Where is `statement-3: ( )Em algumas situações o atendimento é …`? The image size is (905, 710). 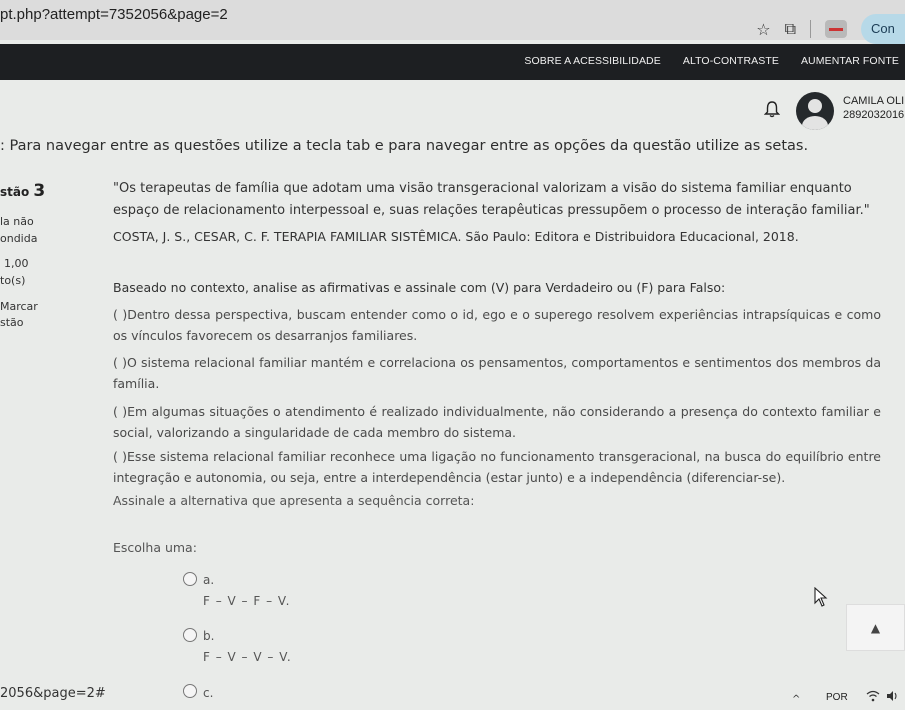 statement-3: ( )Em algumas situações o atendimento é … is located at coordinates (497, 422).